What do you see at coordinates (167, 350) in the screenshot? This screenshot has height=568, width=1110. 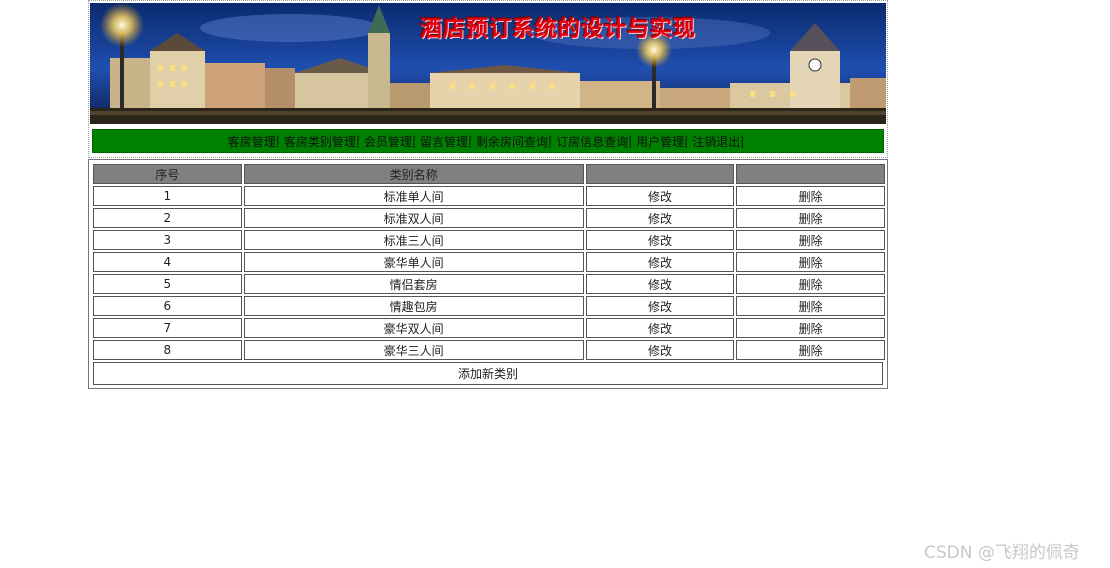 I see `row-id: 8` at bounding box center [167, 350].